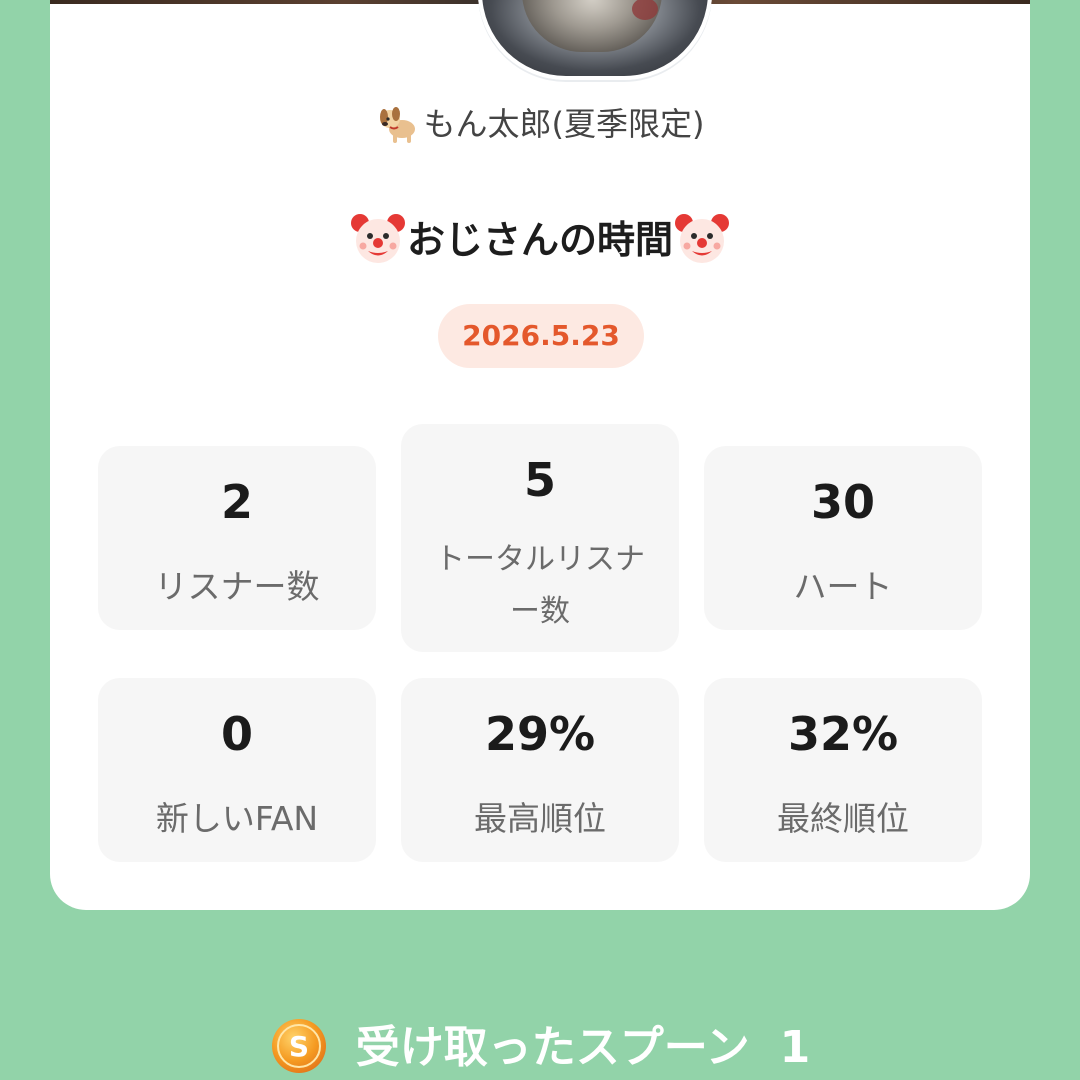 This screenshot has width=1080, height=1080. What do you see at coordinates (237, 770) in the screenshot?
I see `stat-new-fans: 0 新しいFAN` at bounding box center [237, 770].